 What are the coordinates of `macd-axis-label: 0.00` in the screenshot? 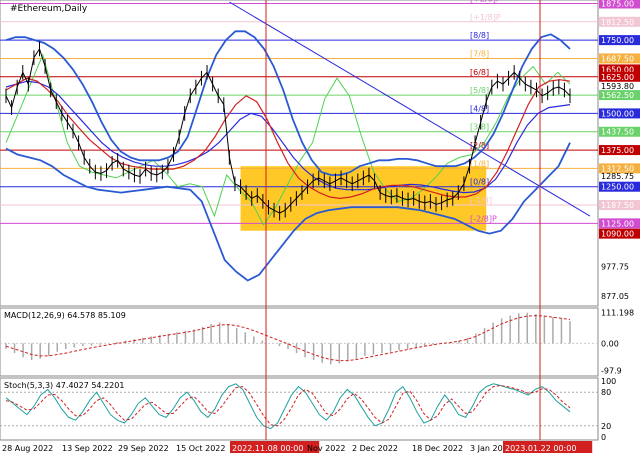 It's located at (610, 343).